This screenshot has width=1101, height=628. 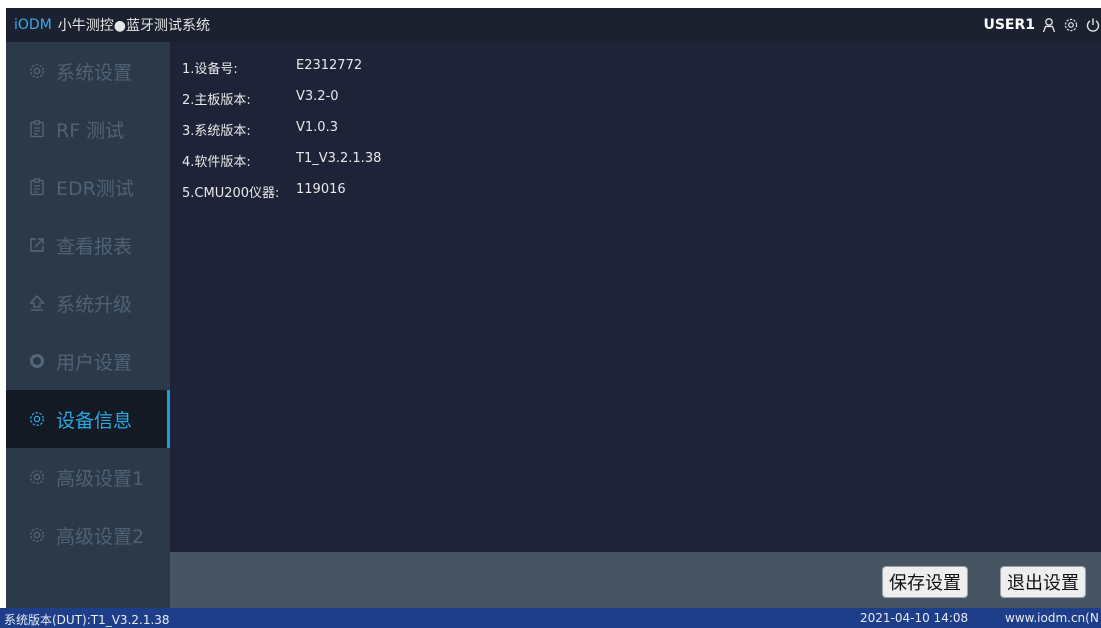 I want to click on sidebar-item-rf-test: RF 测试, so click(x=88, y=129).